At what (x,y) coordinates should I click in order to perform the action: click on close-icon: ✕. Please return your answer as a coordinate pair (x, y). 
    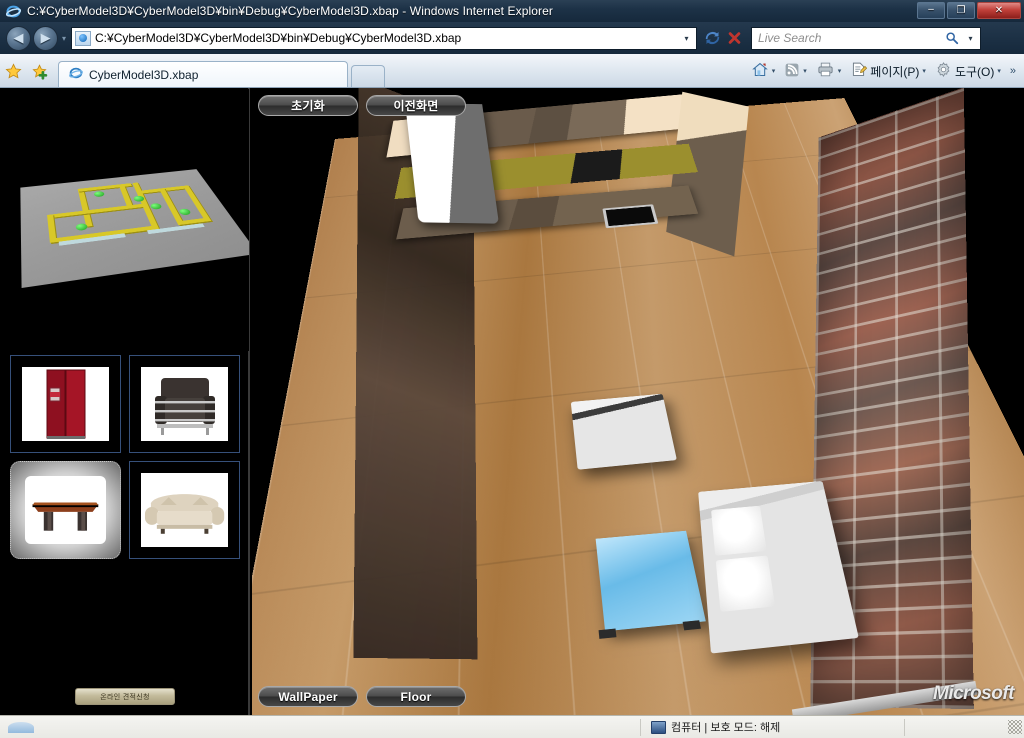
    Looking at the image, I should click on (999, 10).